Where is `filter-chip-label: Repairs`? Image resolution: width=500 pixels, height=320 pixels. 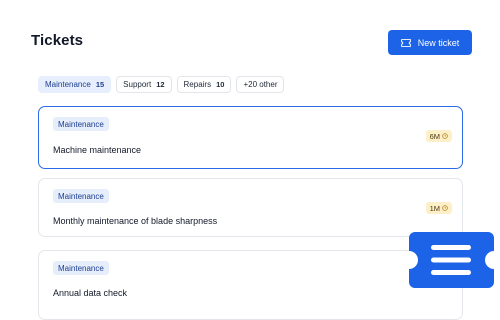
filter-chip-label: Repairs is located at coordinates (197, 84).